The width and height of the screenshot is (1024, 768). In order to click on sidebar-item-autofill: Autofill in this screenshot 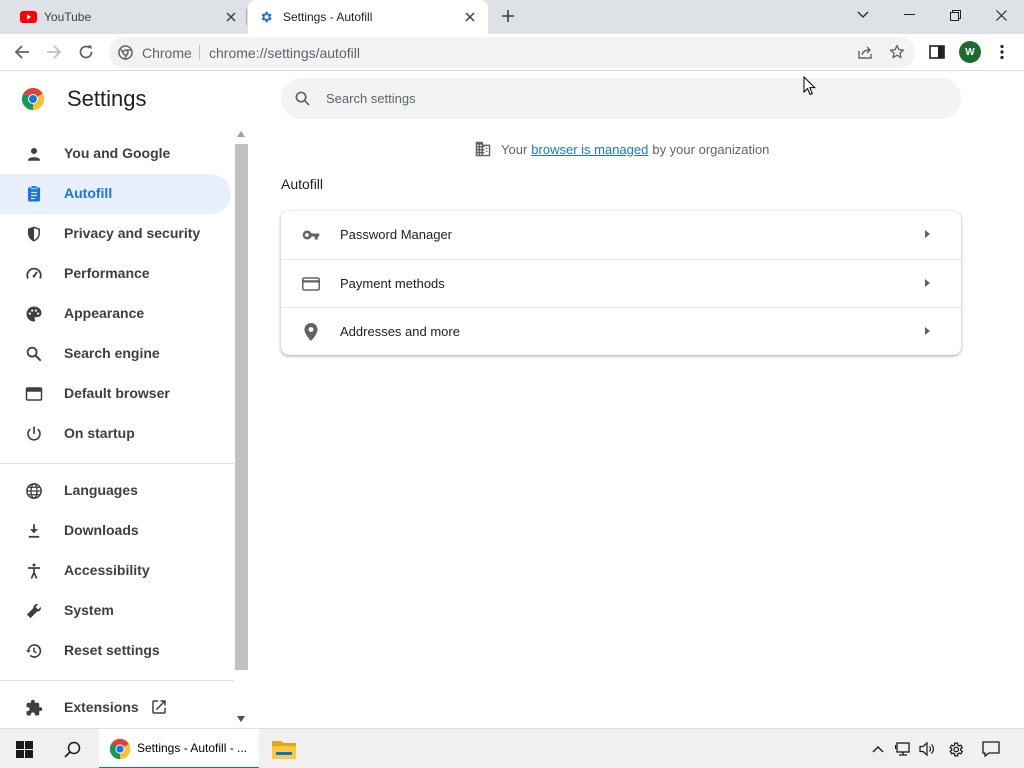, I will do `click(115, 194)`.